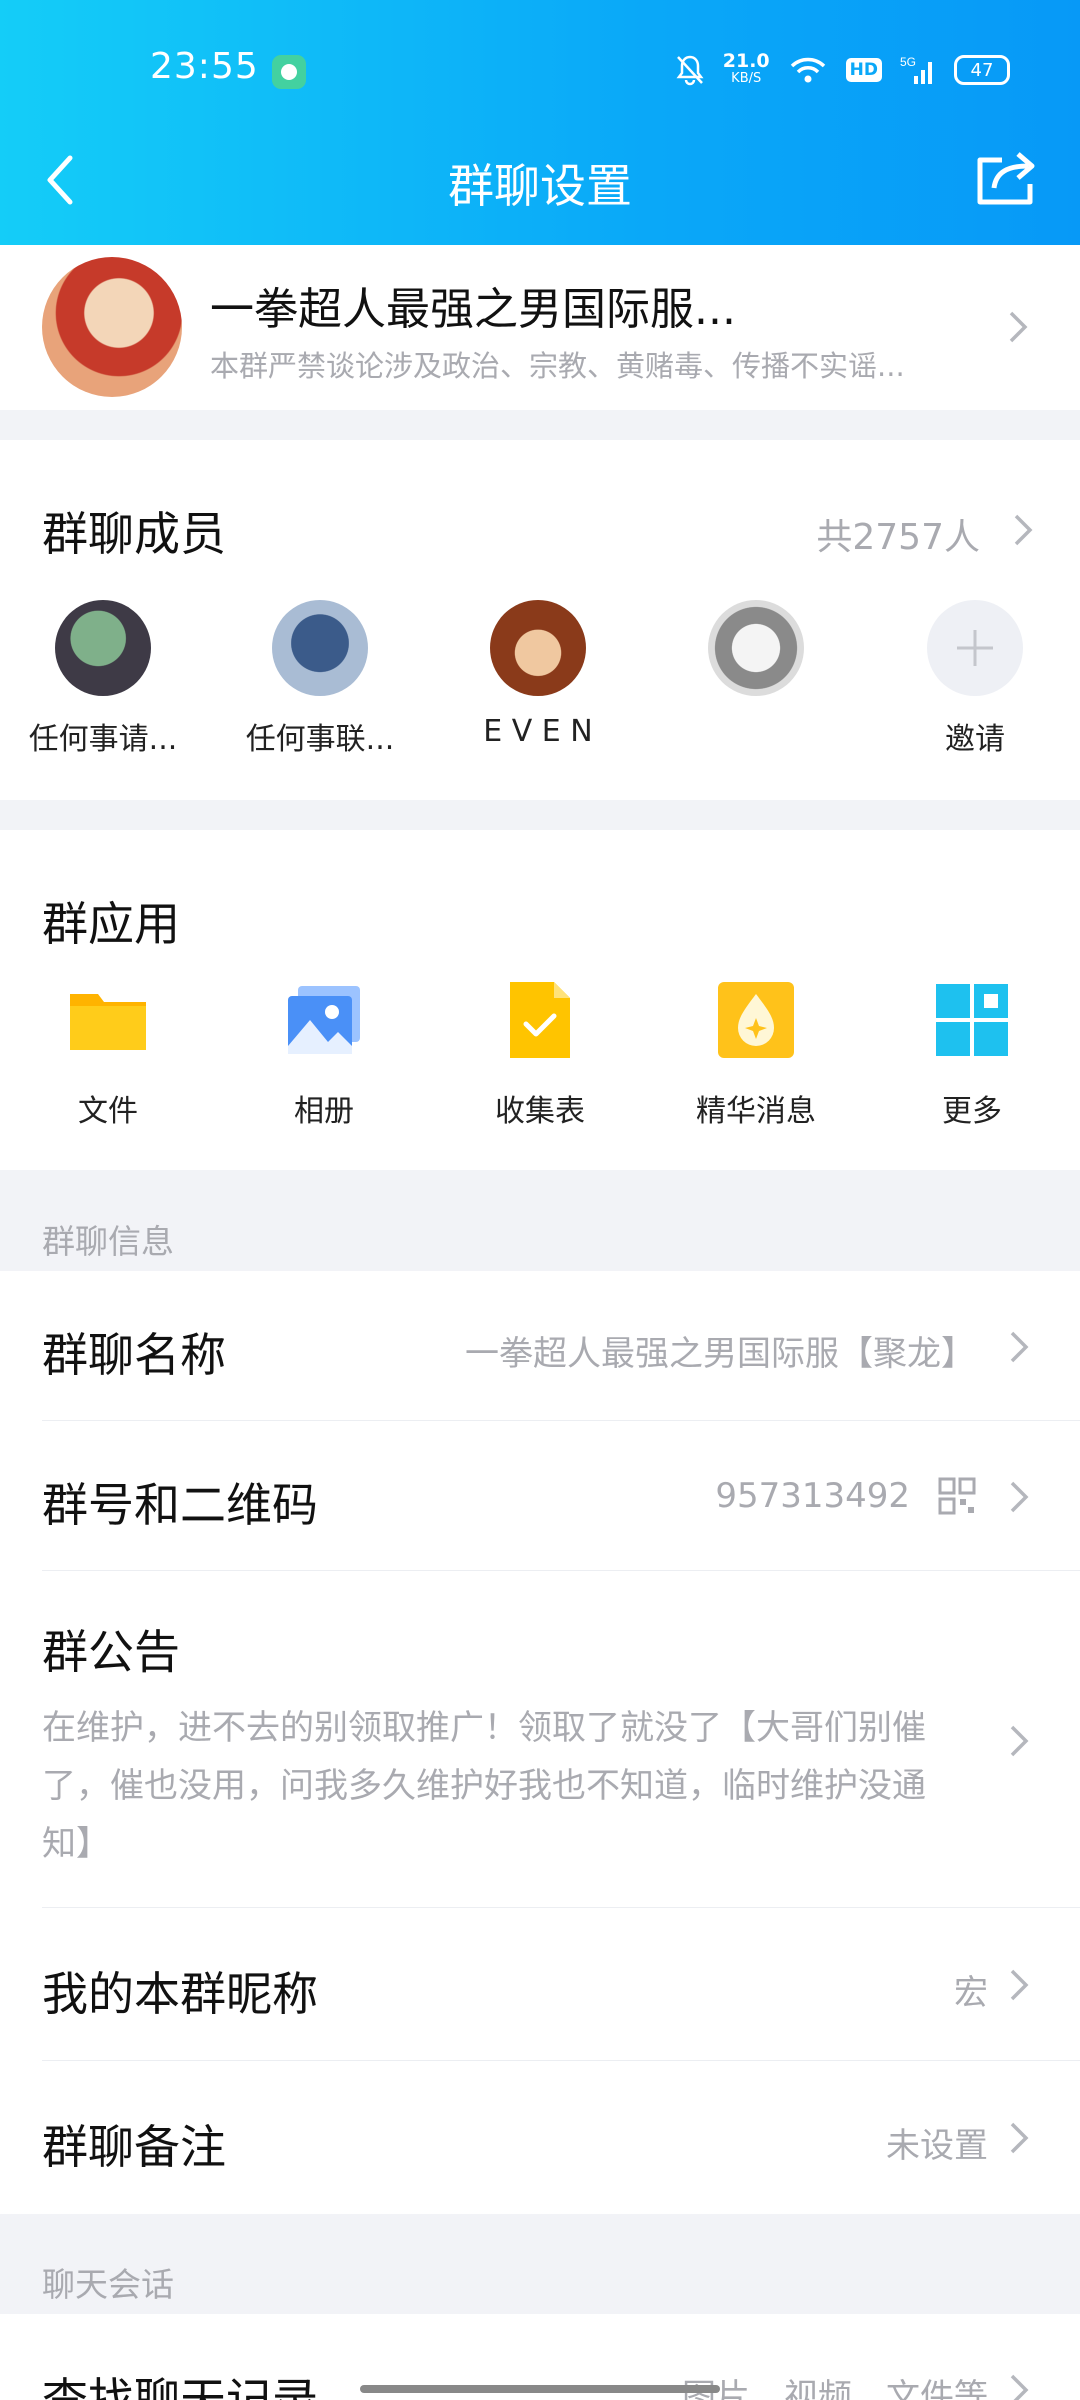  I want to click on group-notice-label: 群公告, so click(111, 1652).